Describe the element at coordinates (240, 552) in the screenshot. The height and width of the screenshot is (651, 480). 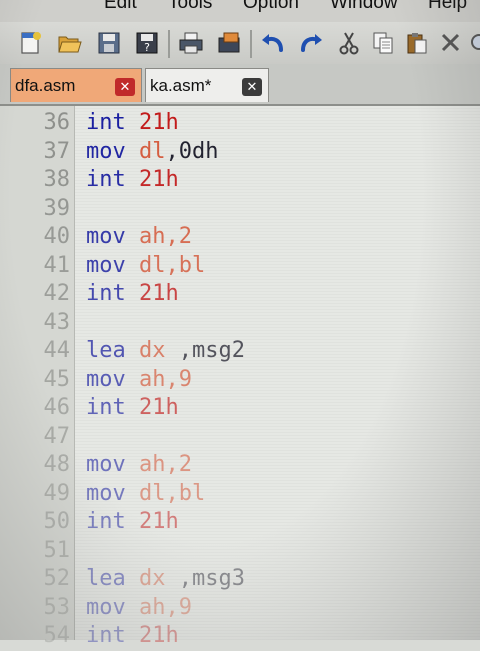
I see `code-line: 51` at that location.